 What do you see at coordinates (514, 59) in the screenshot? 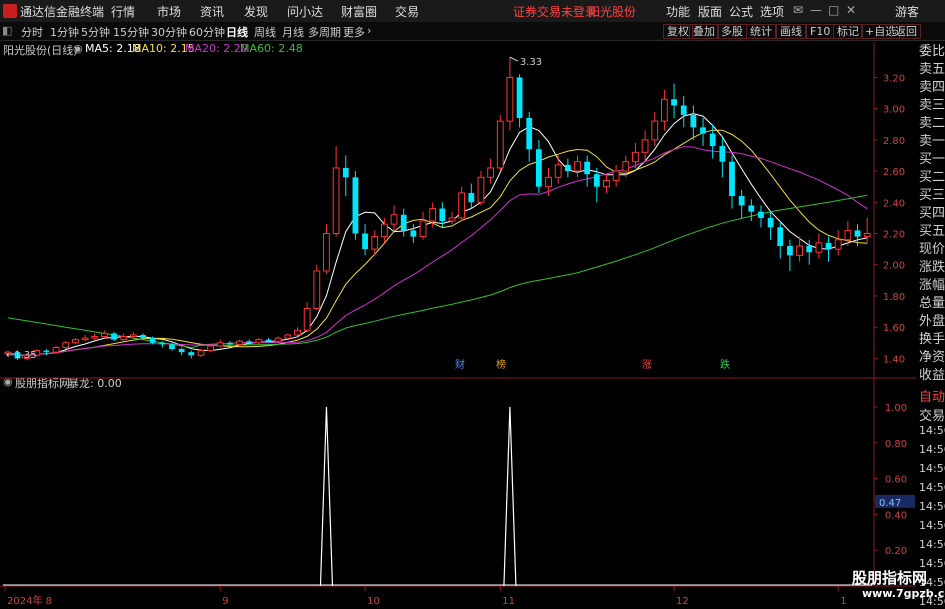
I see `high-mark-line` at bounding box center [514, 59].